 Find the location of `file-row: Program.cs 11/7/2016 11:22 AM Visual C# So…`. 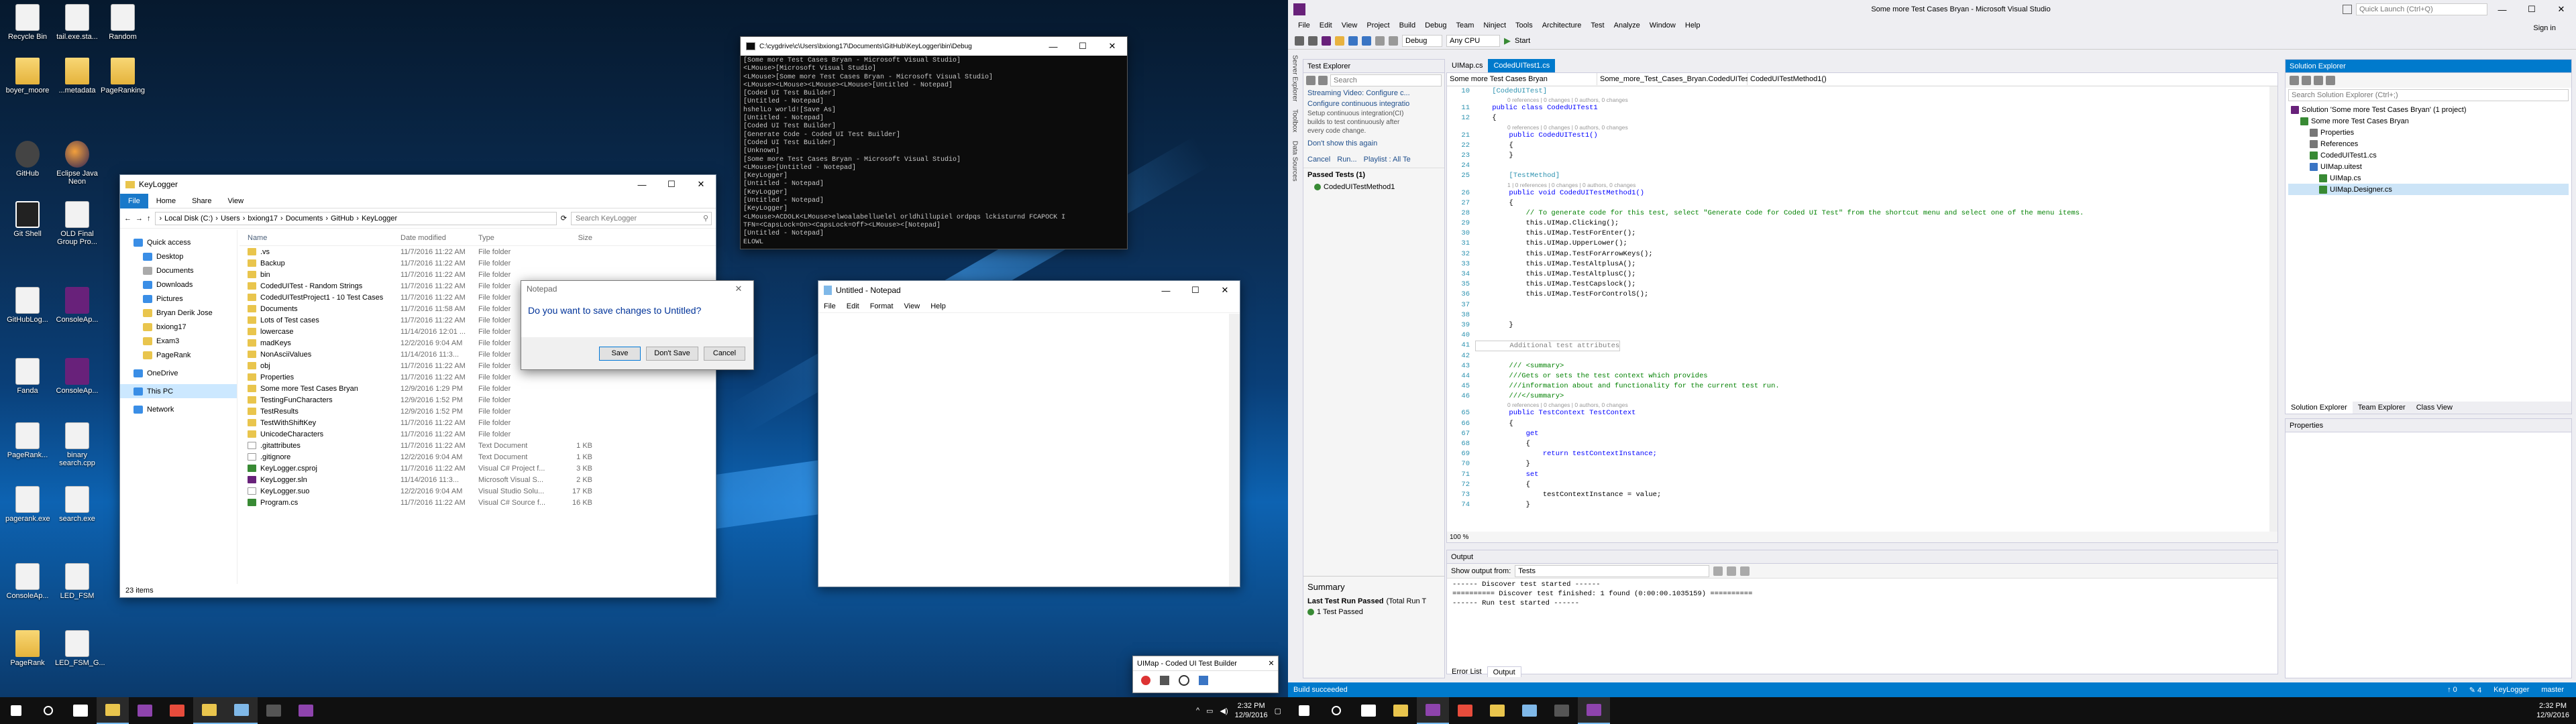

file-row: Program.cs 11/7/2016 11:22 AM Visual C# So… is located at coordinates (477, 503).